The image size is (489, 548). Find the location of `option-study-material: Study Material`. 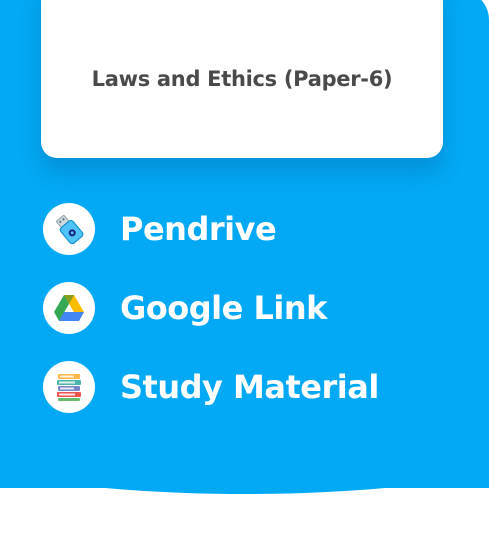

option-study-material: Study Material is located at coordinates (211, 387).